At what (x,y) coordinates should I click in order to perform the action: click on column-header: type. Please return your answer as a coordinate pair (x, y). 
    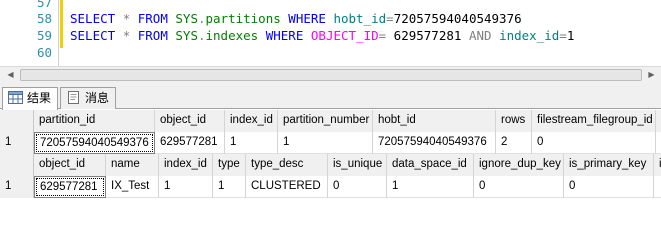
    Looking at the image, I should click on (229, 165).